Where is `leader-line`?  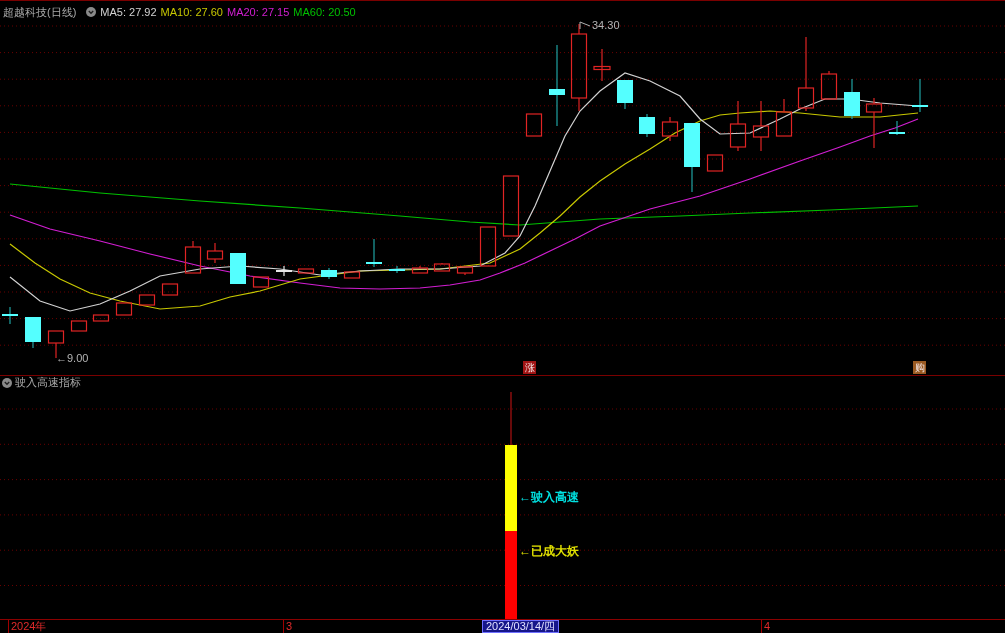
leader-line is located at coordinates (585, 25).